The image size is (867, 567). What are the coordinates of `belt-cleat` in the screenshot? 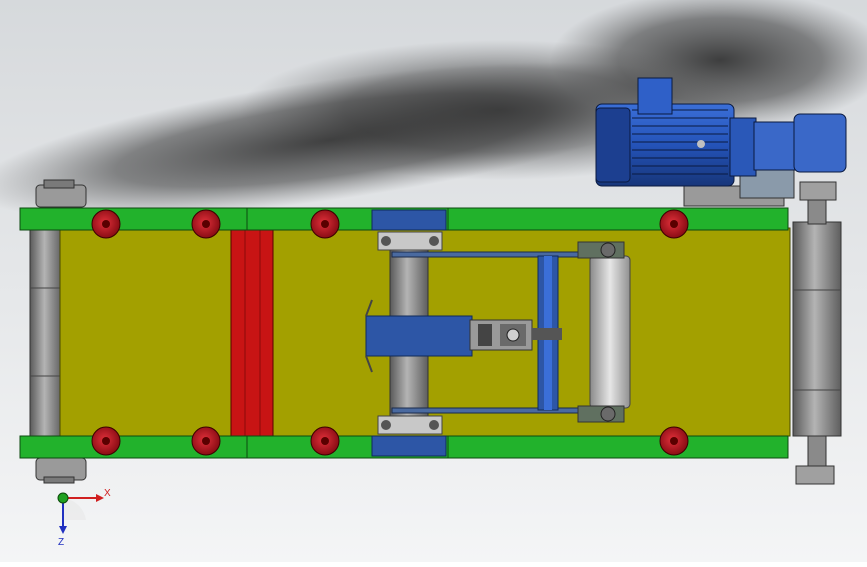 It's located at (252, 332).